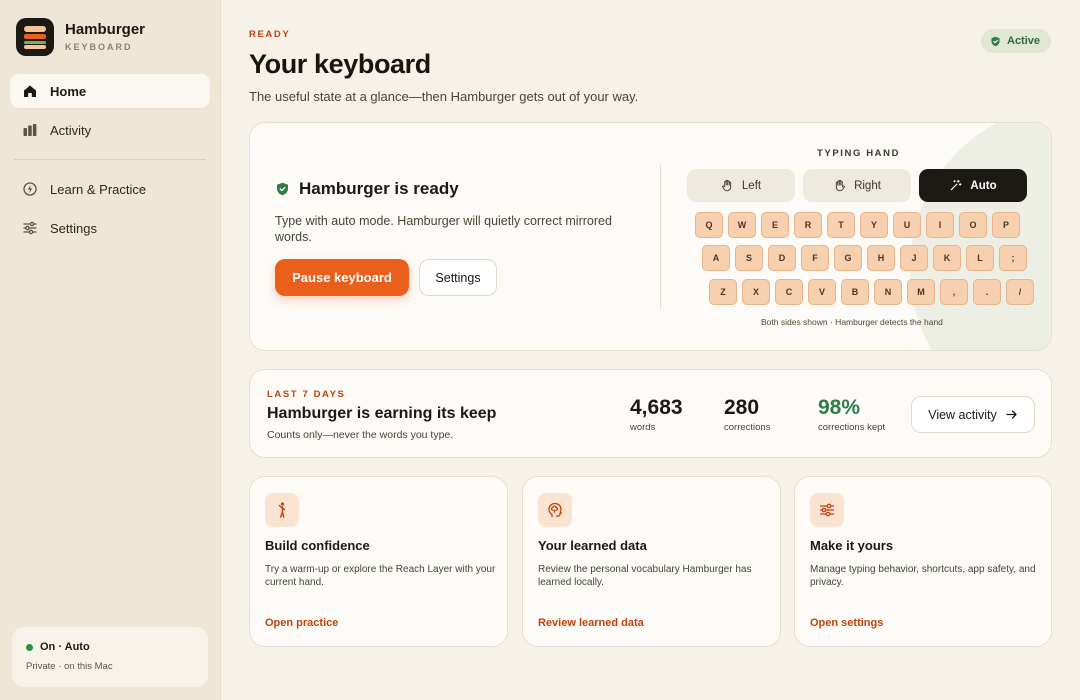 The image size is (1080, 700). Describe the element at coordinates (110, 159) in the screenshot. I see `sidebar-divider` at that location.